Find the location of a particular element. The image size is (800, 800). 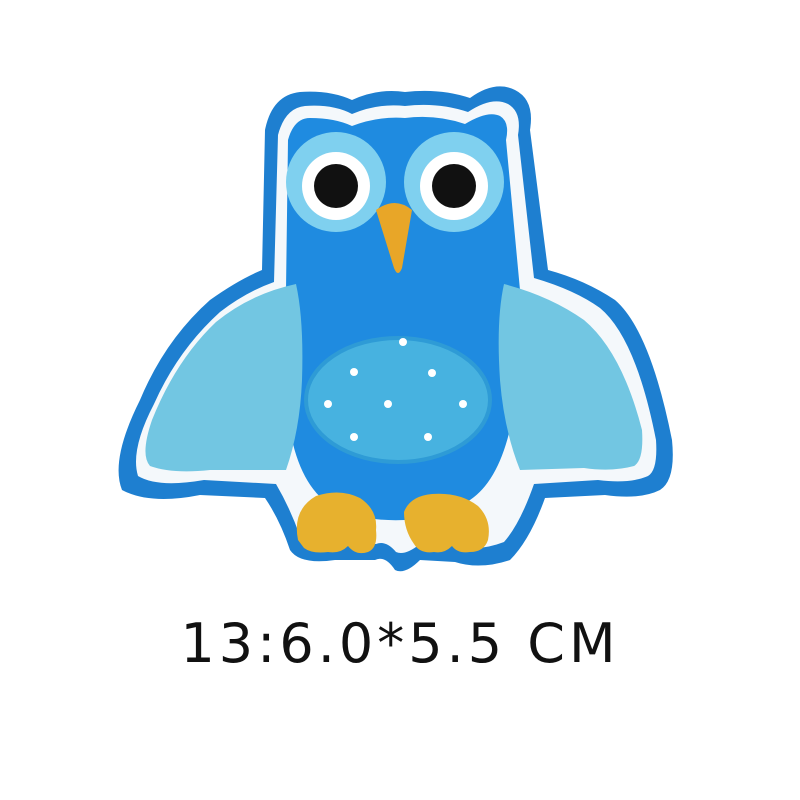

owl-right-eye is located at coordinates (454, 182).